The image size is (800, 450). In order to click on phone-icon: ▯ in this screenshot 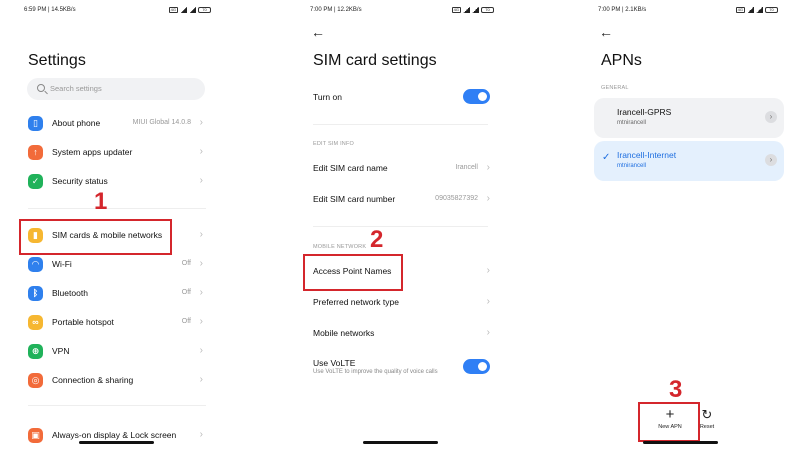, I will do `click(35, 123)`.